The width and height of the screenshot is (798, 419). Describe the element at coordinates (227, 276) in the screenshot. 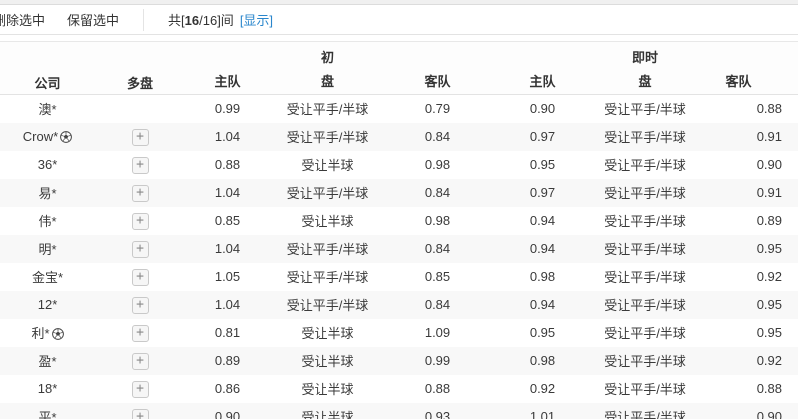

I see `init-home-odds-cell: 1.05` at that location.